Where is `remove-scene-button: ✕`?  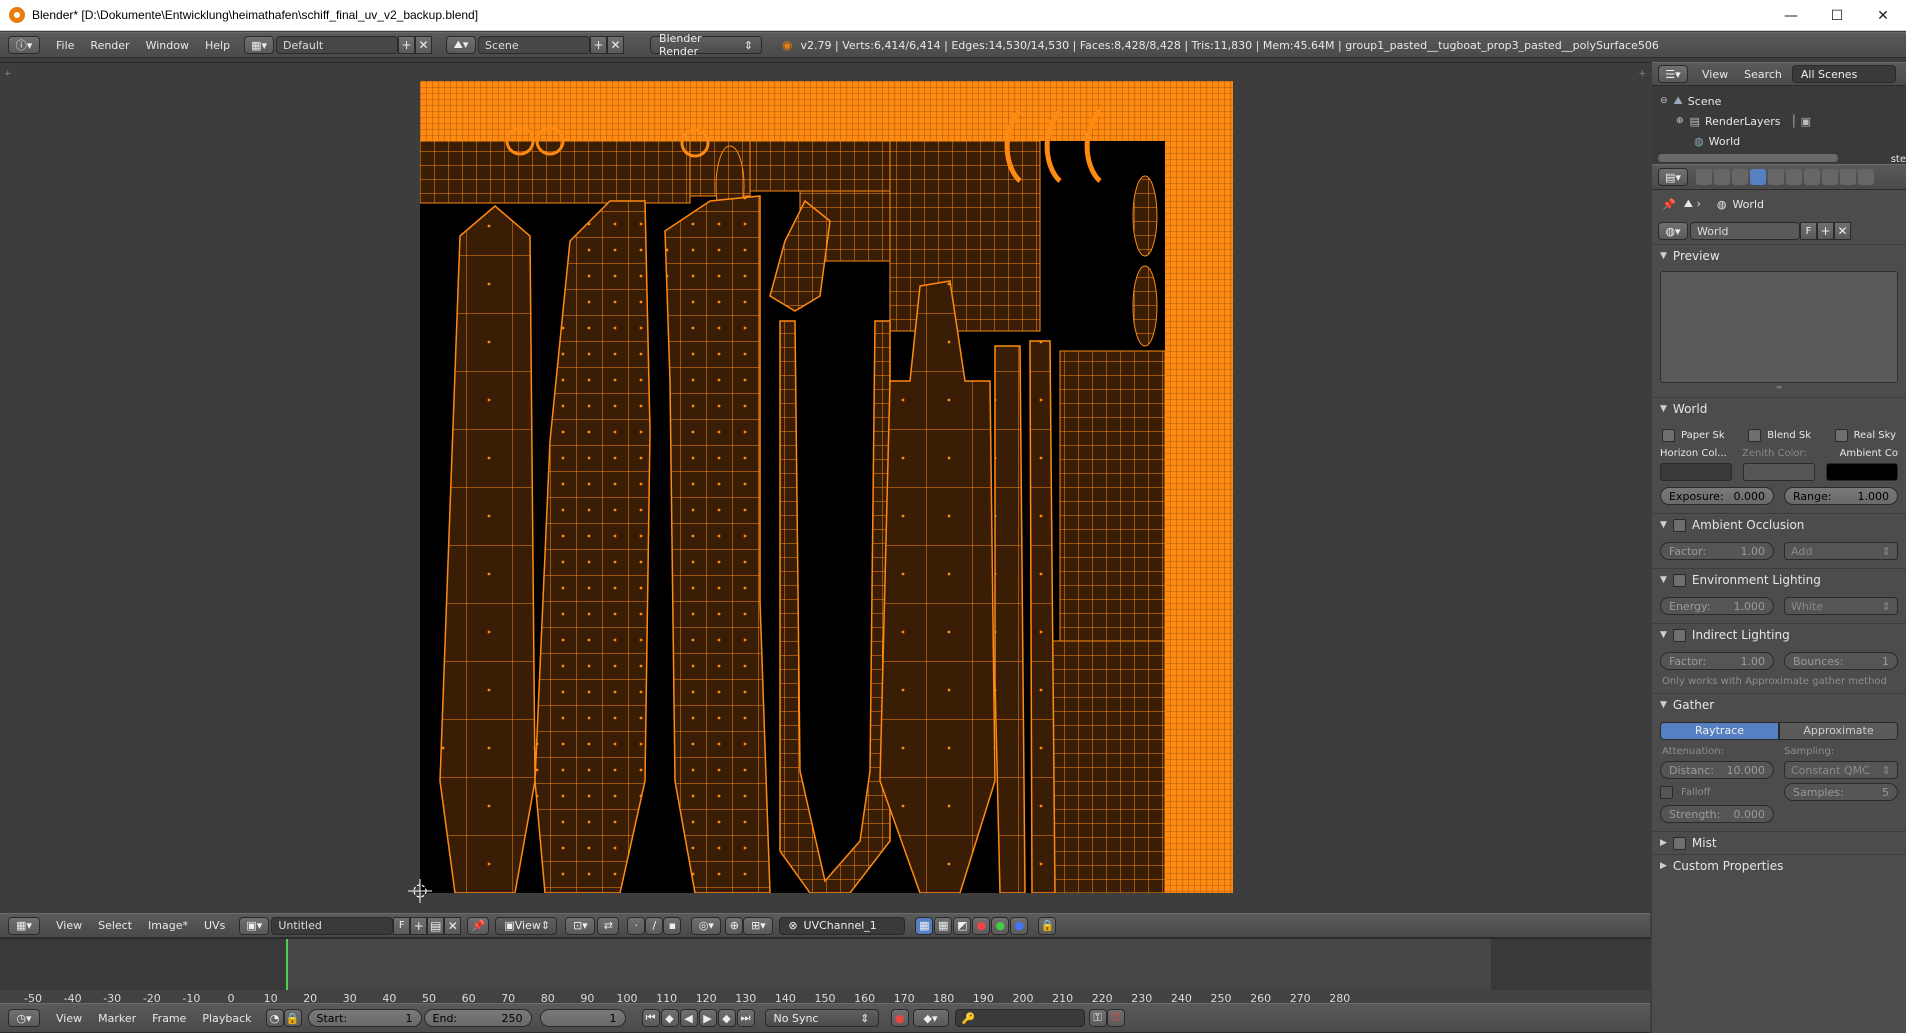 remove-scene-button: ✕ is located at coordinates (616, 45).